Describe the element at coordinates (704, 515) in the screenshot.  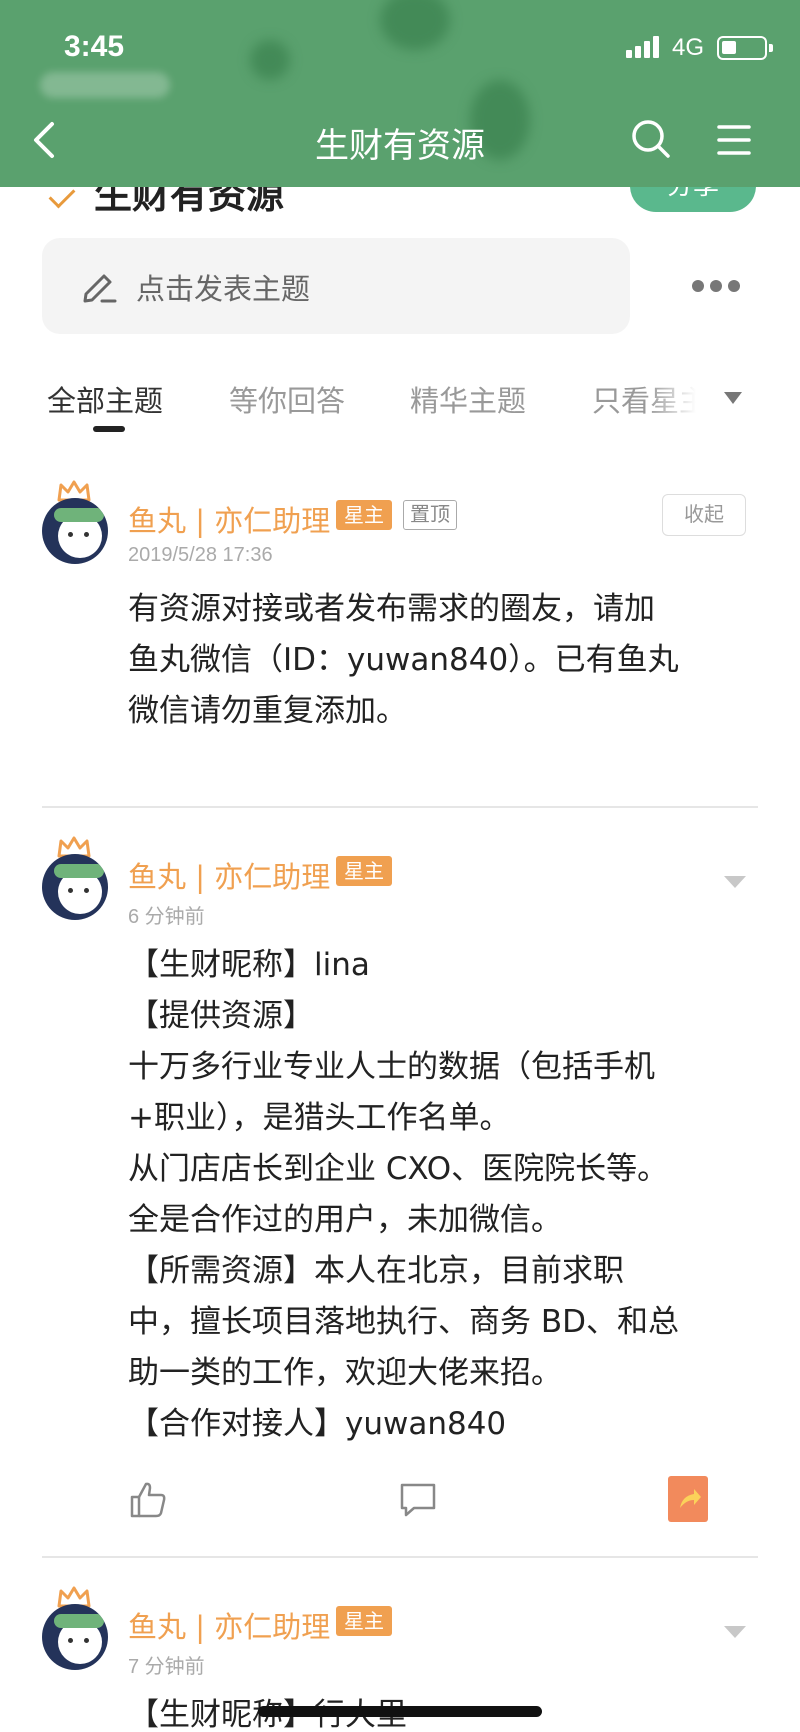
I see `collapse-button: 收起` at that location.